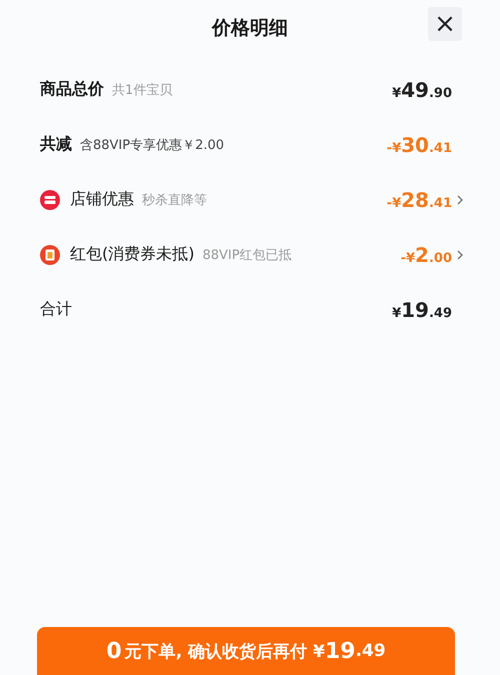 The image size is (500, 675). Describe the element at coordinates (50, 254) in the screenshot. I see `packet-icon` at that location.